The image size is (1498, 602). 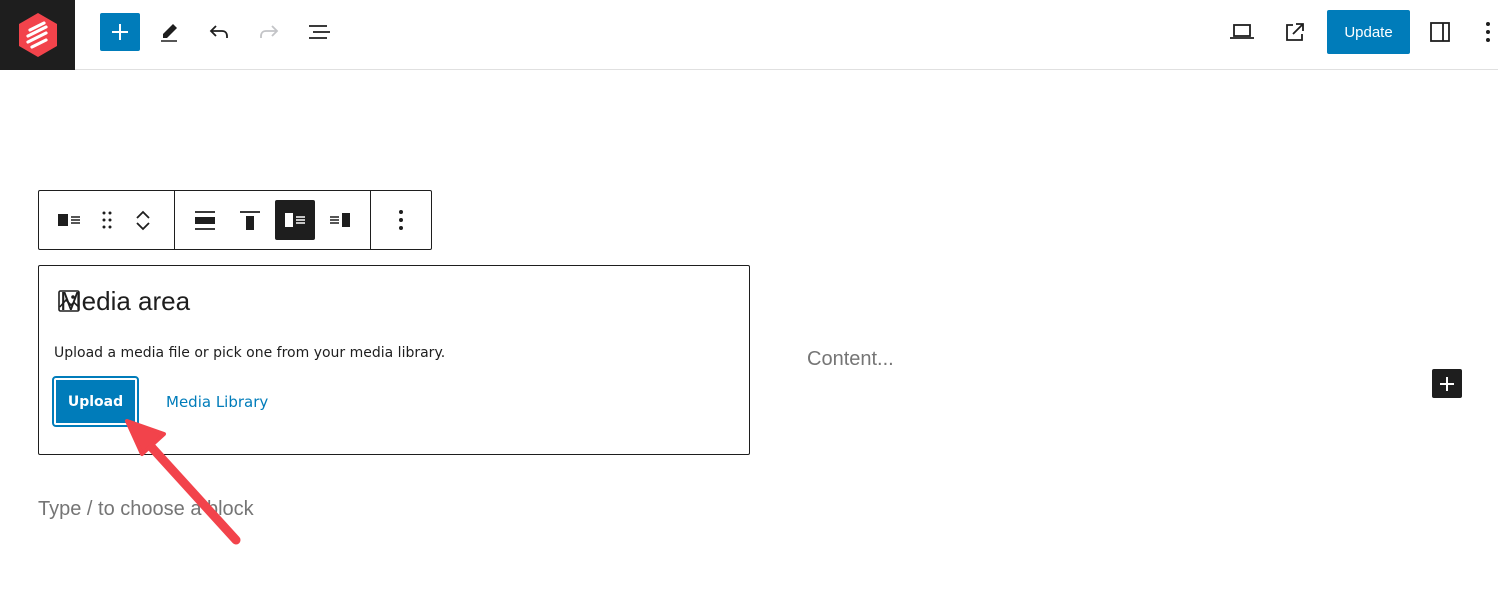 I want to click on redo-button, so click(x=269, y=32).